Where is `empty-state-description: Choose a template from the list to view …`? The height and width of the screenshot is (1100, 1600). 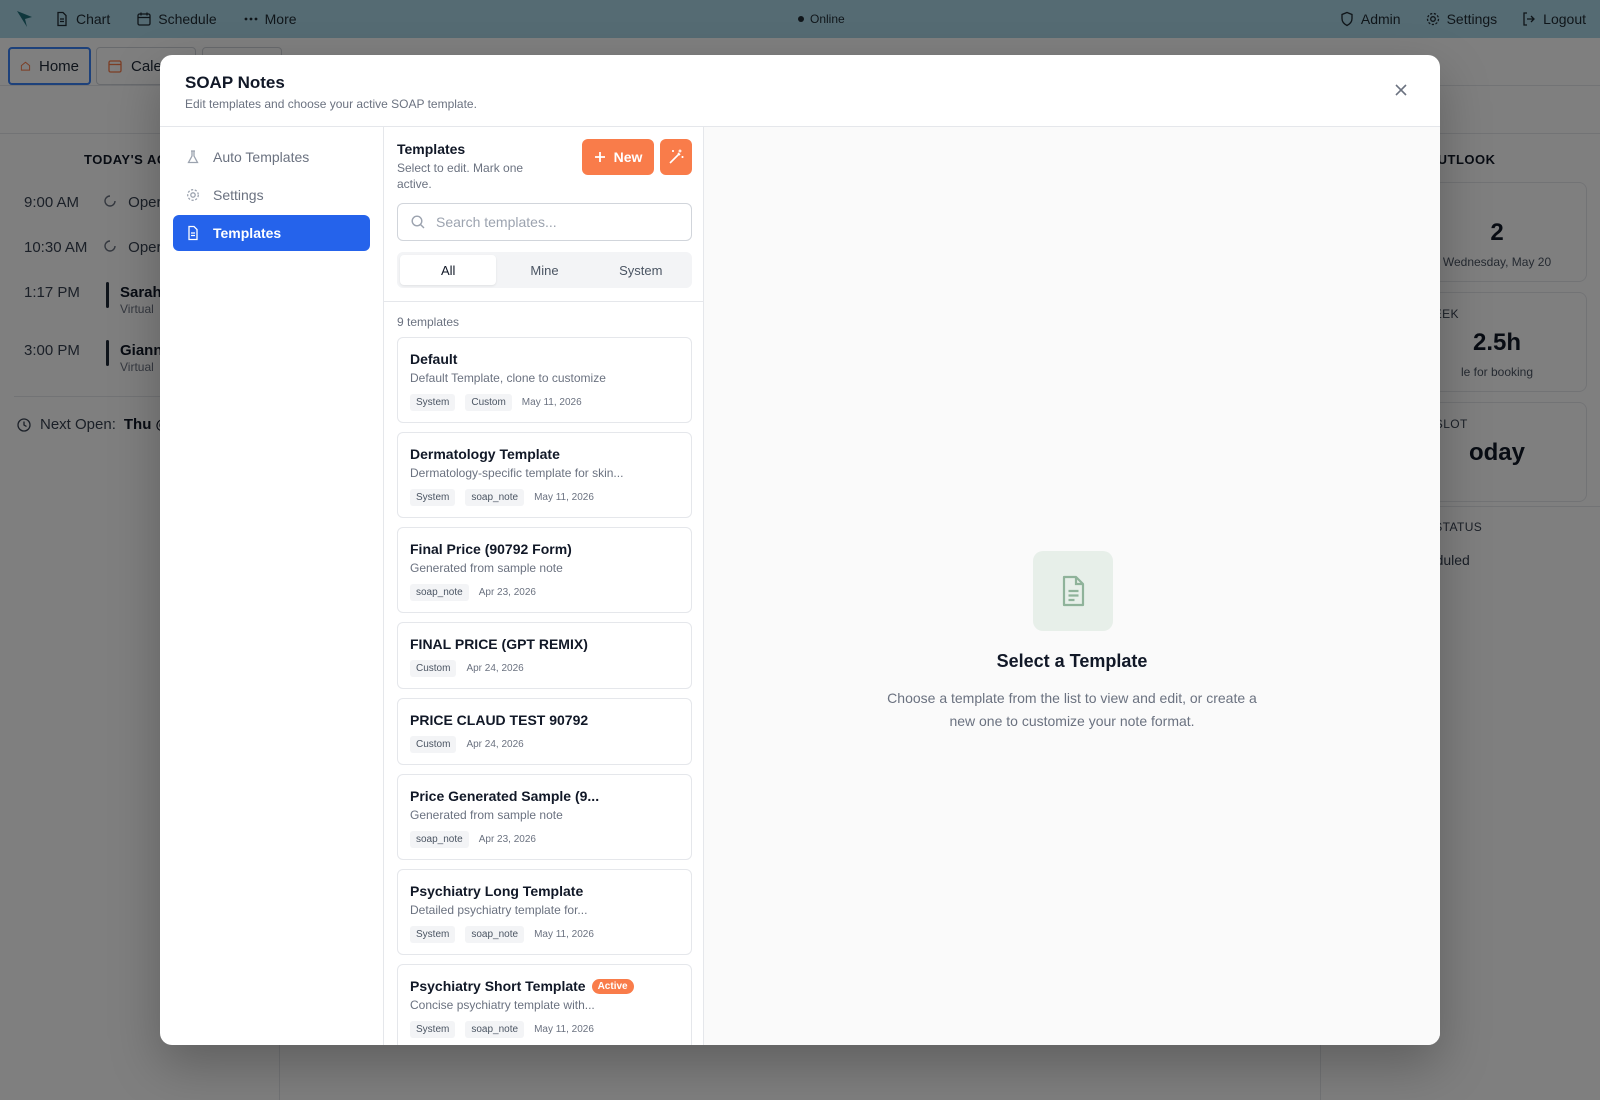
empty-state-description: Choose a template from the list to view … is located at coordinates (1072, 709).